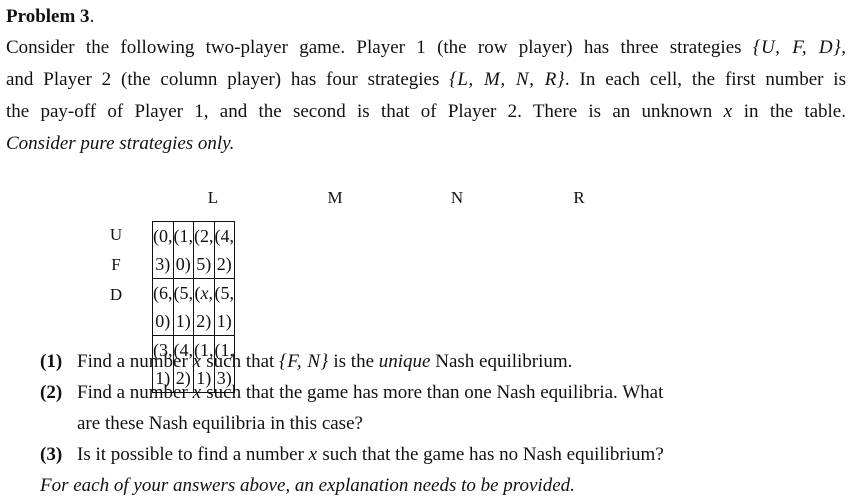  Describe the element at coordinates (789, 111) in the screenshot. I see `intro-text: in the table.` at that location.